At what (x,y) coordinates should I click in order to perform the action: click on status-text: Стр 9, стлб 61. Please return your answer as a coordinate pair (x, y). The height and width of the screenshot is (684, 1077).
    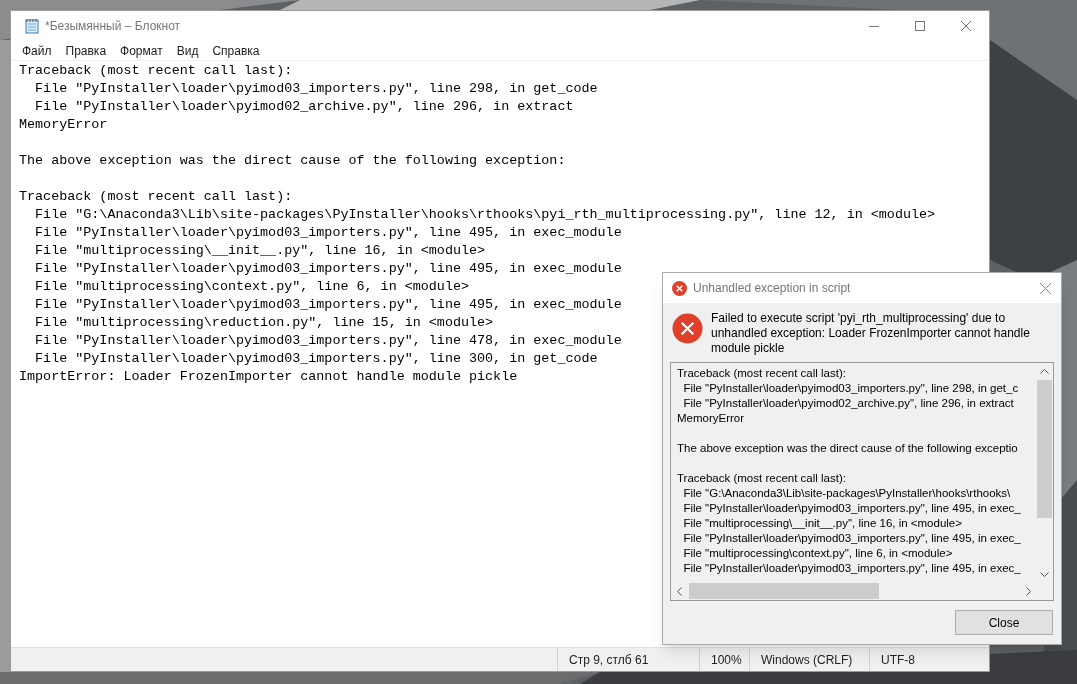
    Looking at the image, I should click on (609, 660).